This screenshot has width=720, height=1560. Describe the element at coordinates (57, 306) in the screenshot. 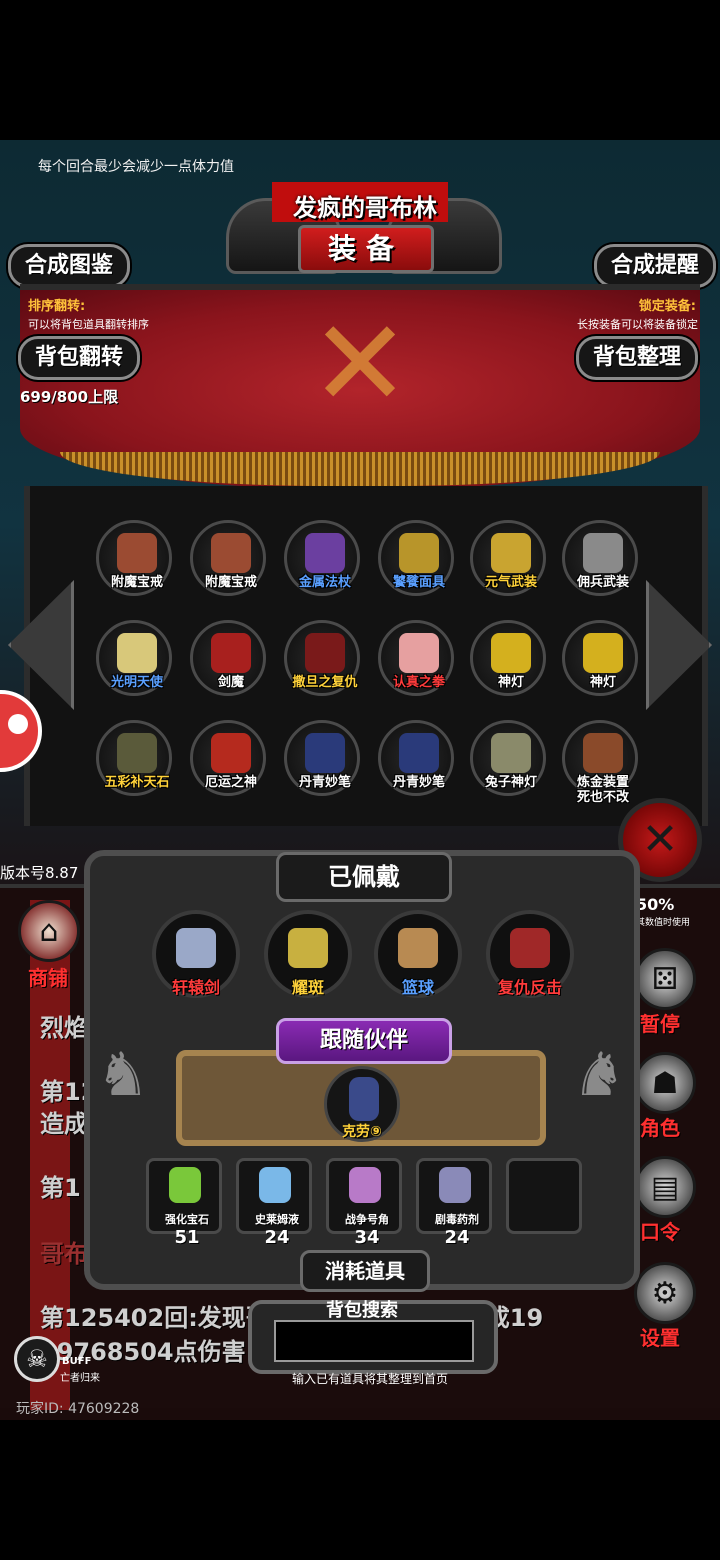

I see `sort-flip-label: 排序翻转:` at that location.